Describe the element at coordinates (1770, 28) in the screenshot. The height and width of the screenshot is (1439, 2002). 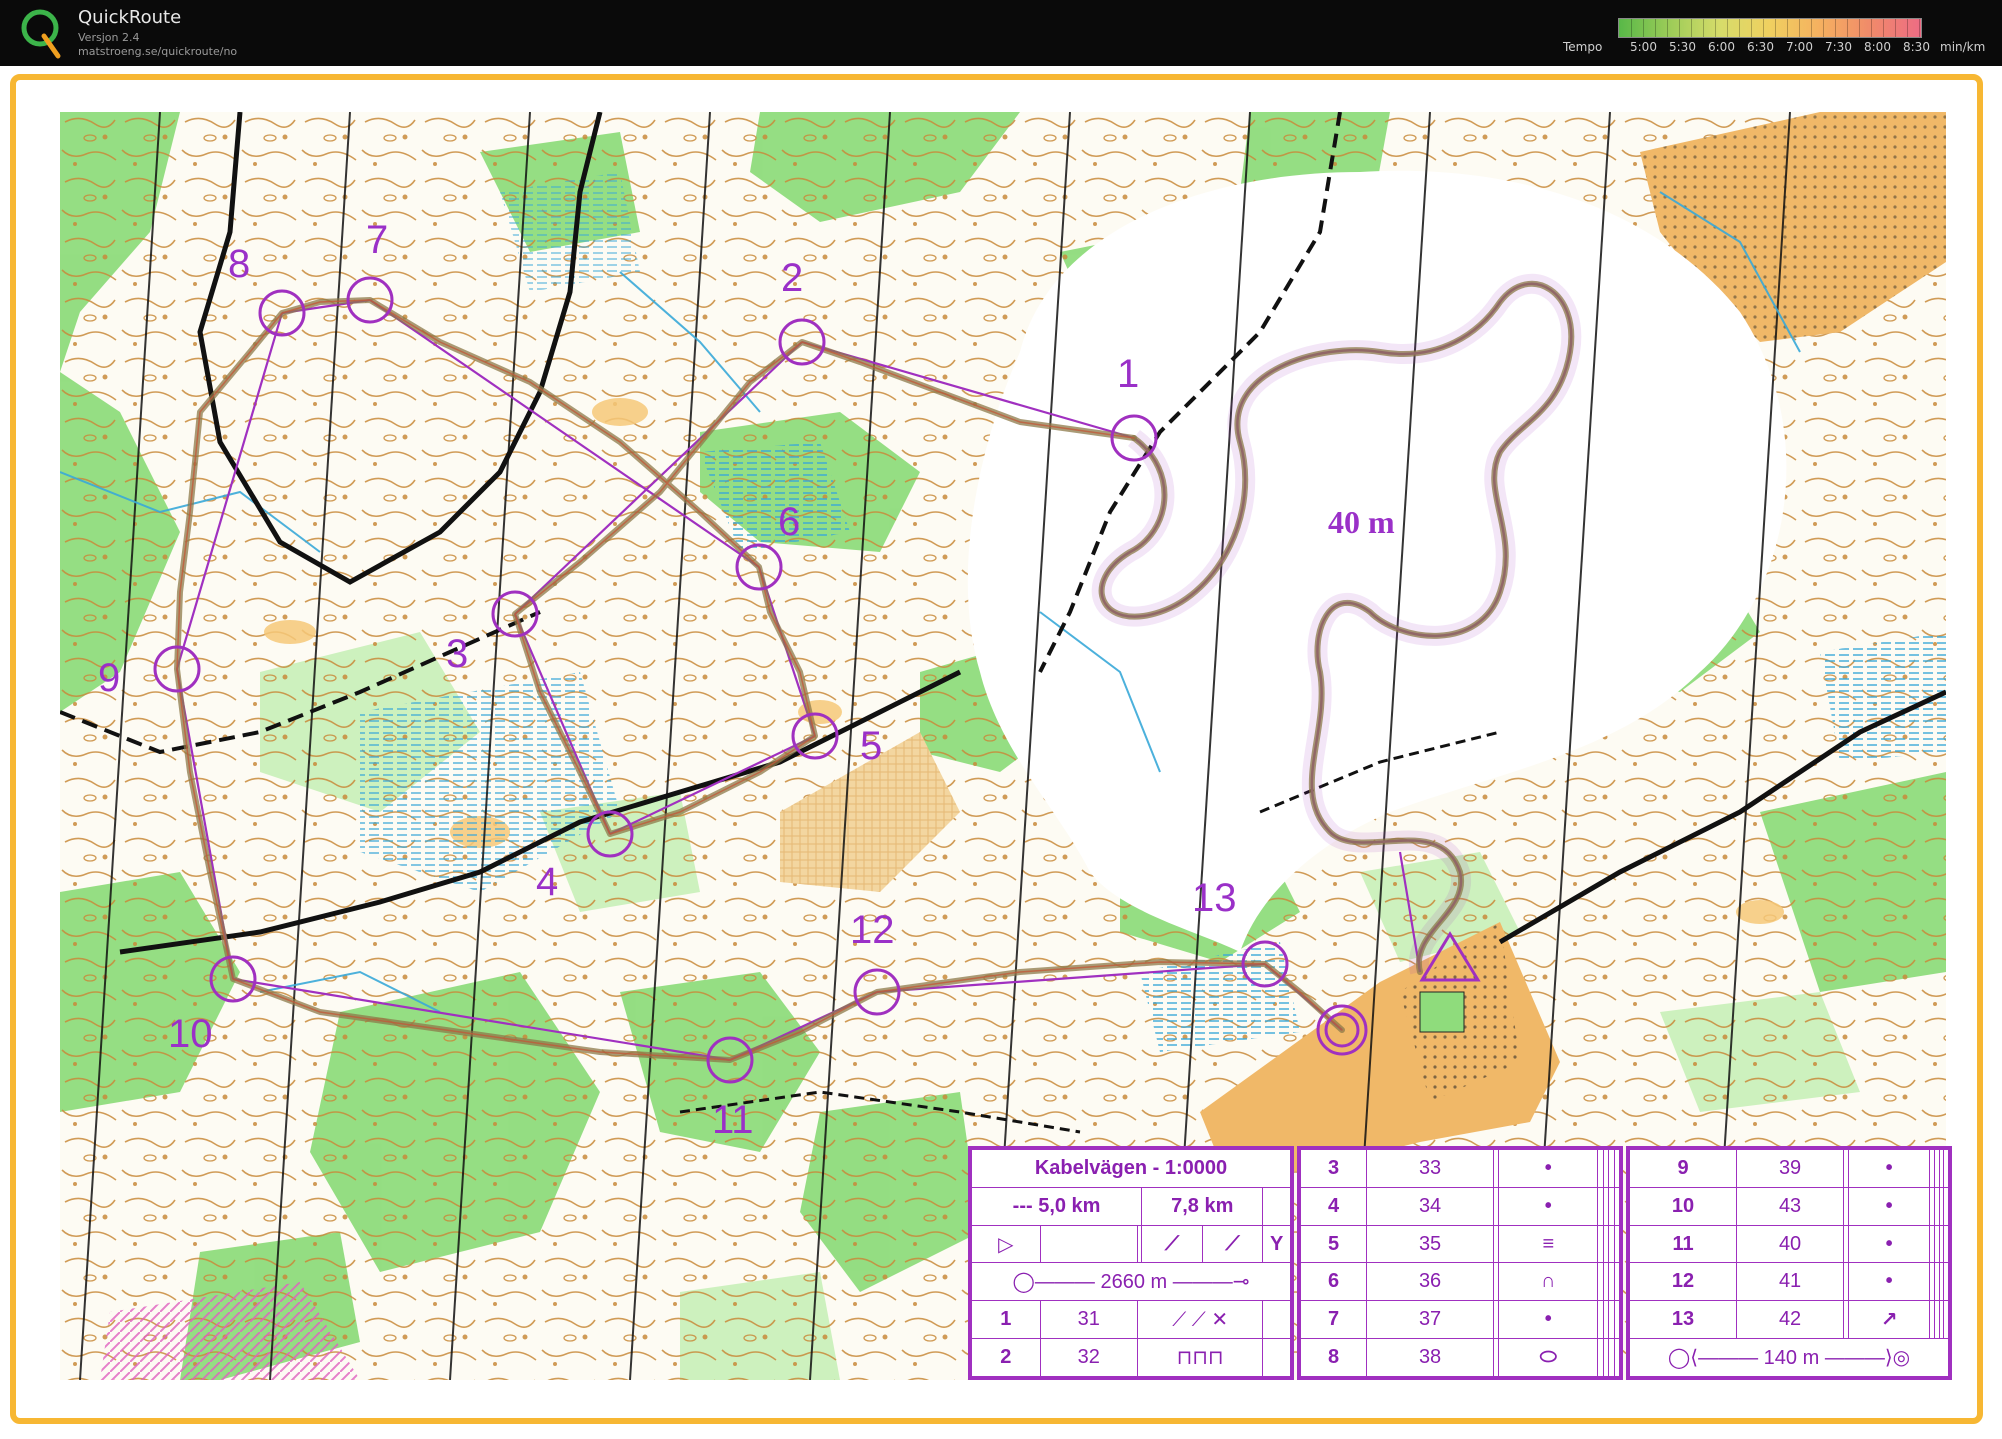
I see `tempo-color-scale` at that location.